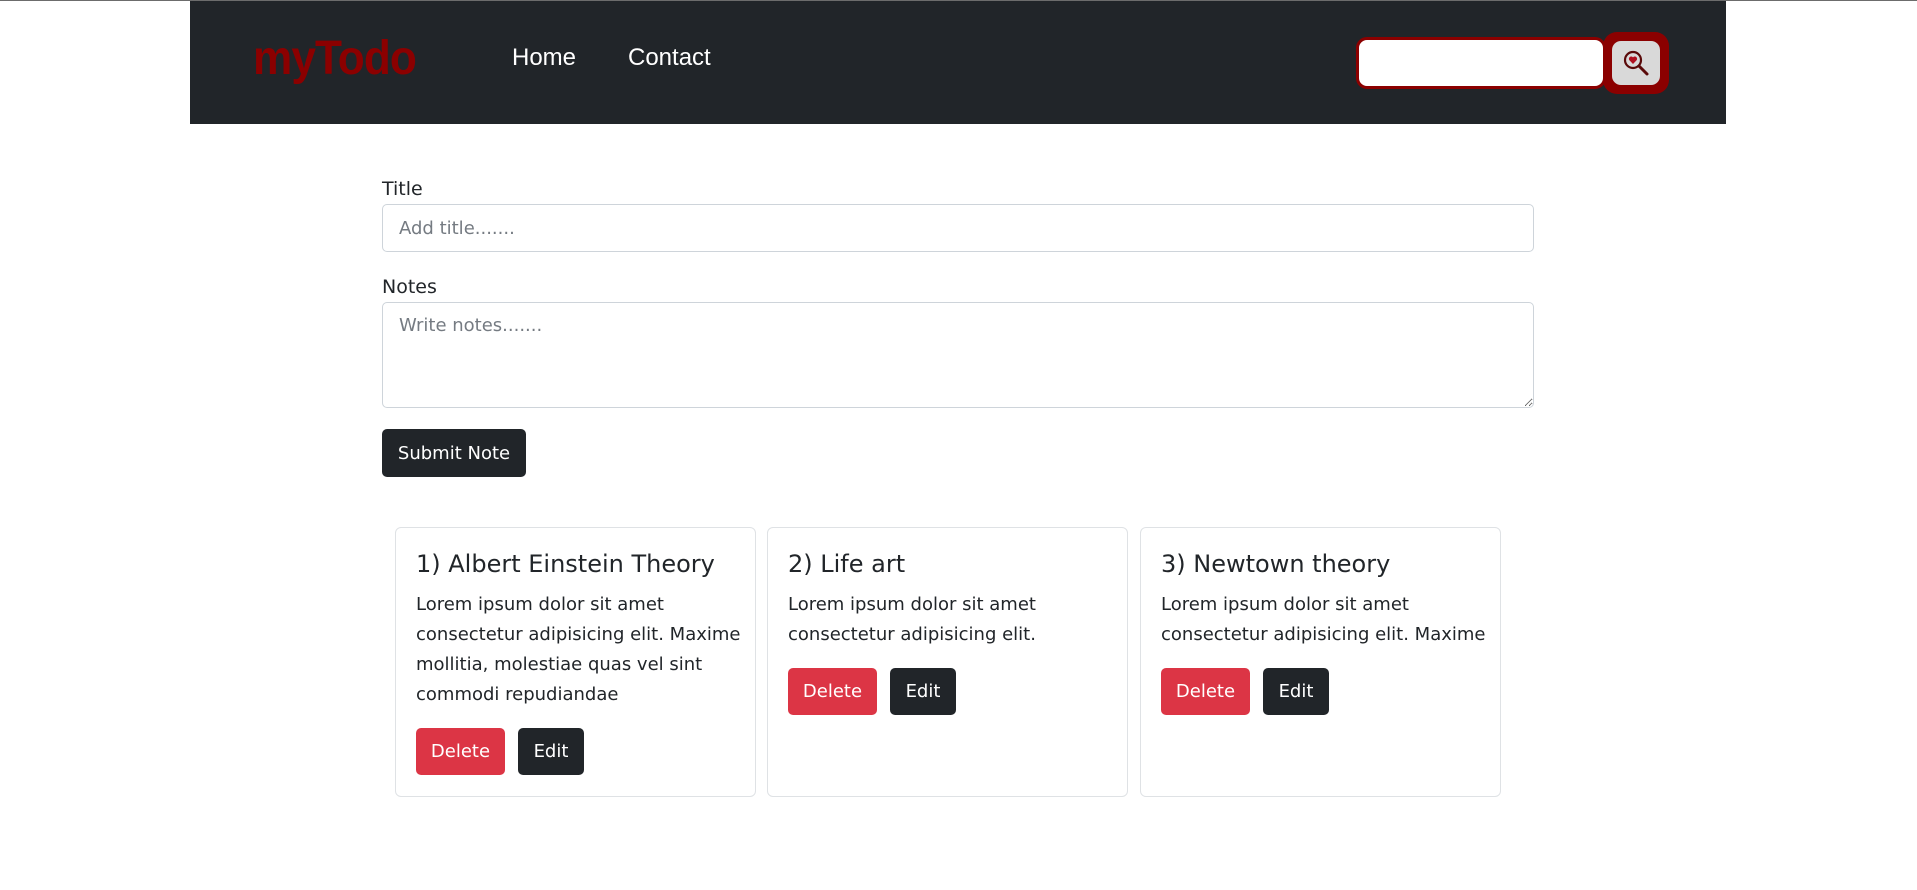 The width and height of the screenshot is (1917, 890). Describe the element at coordinates (409, 287) in the screenshot. I see `notes-label: Notes` at that location.